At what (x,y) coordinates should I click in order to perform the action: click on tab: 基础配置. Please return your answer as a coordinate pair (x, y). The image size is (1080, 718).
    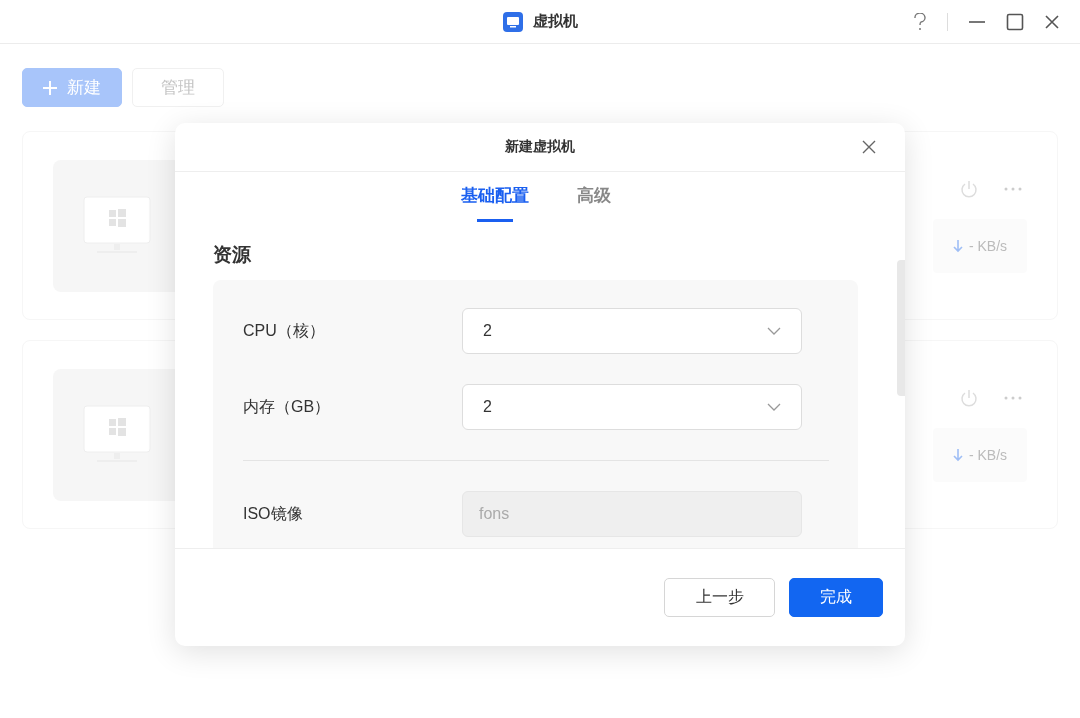
    Looking at the image, I should click on (494, 202).